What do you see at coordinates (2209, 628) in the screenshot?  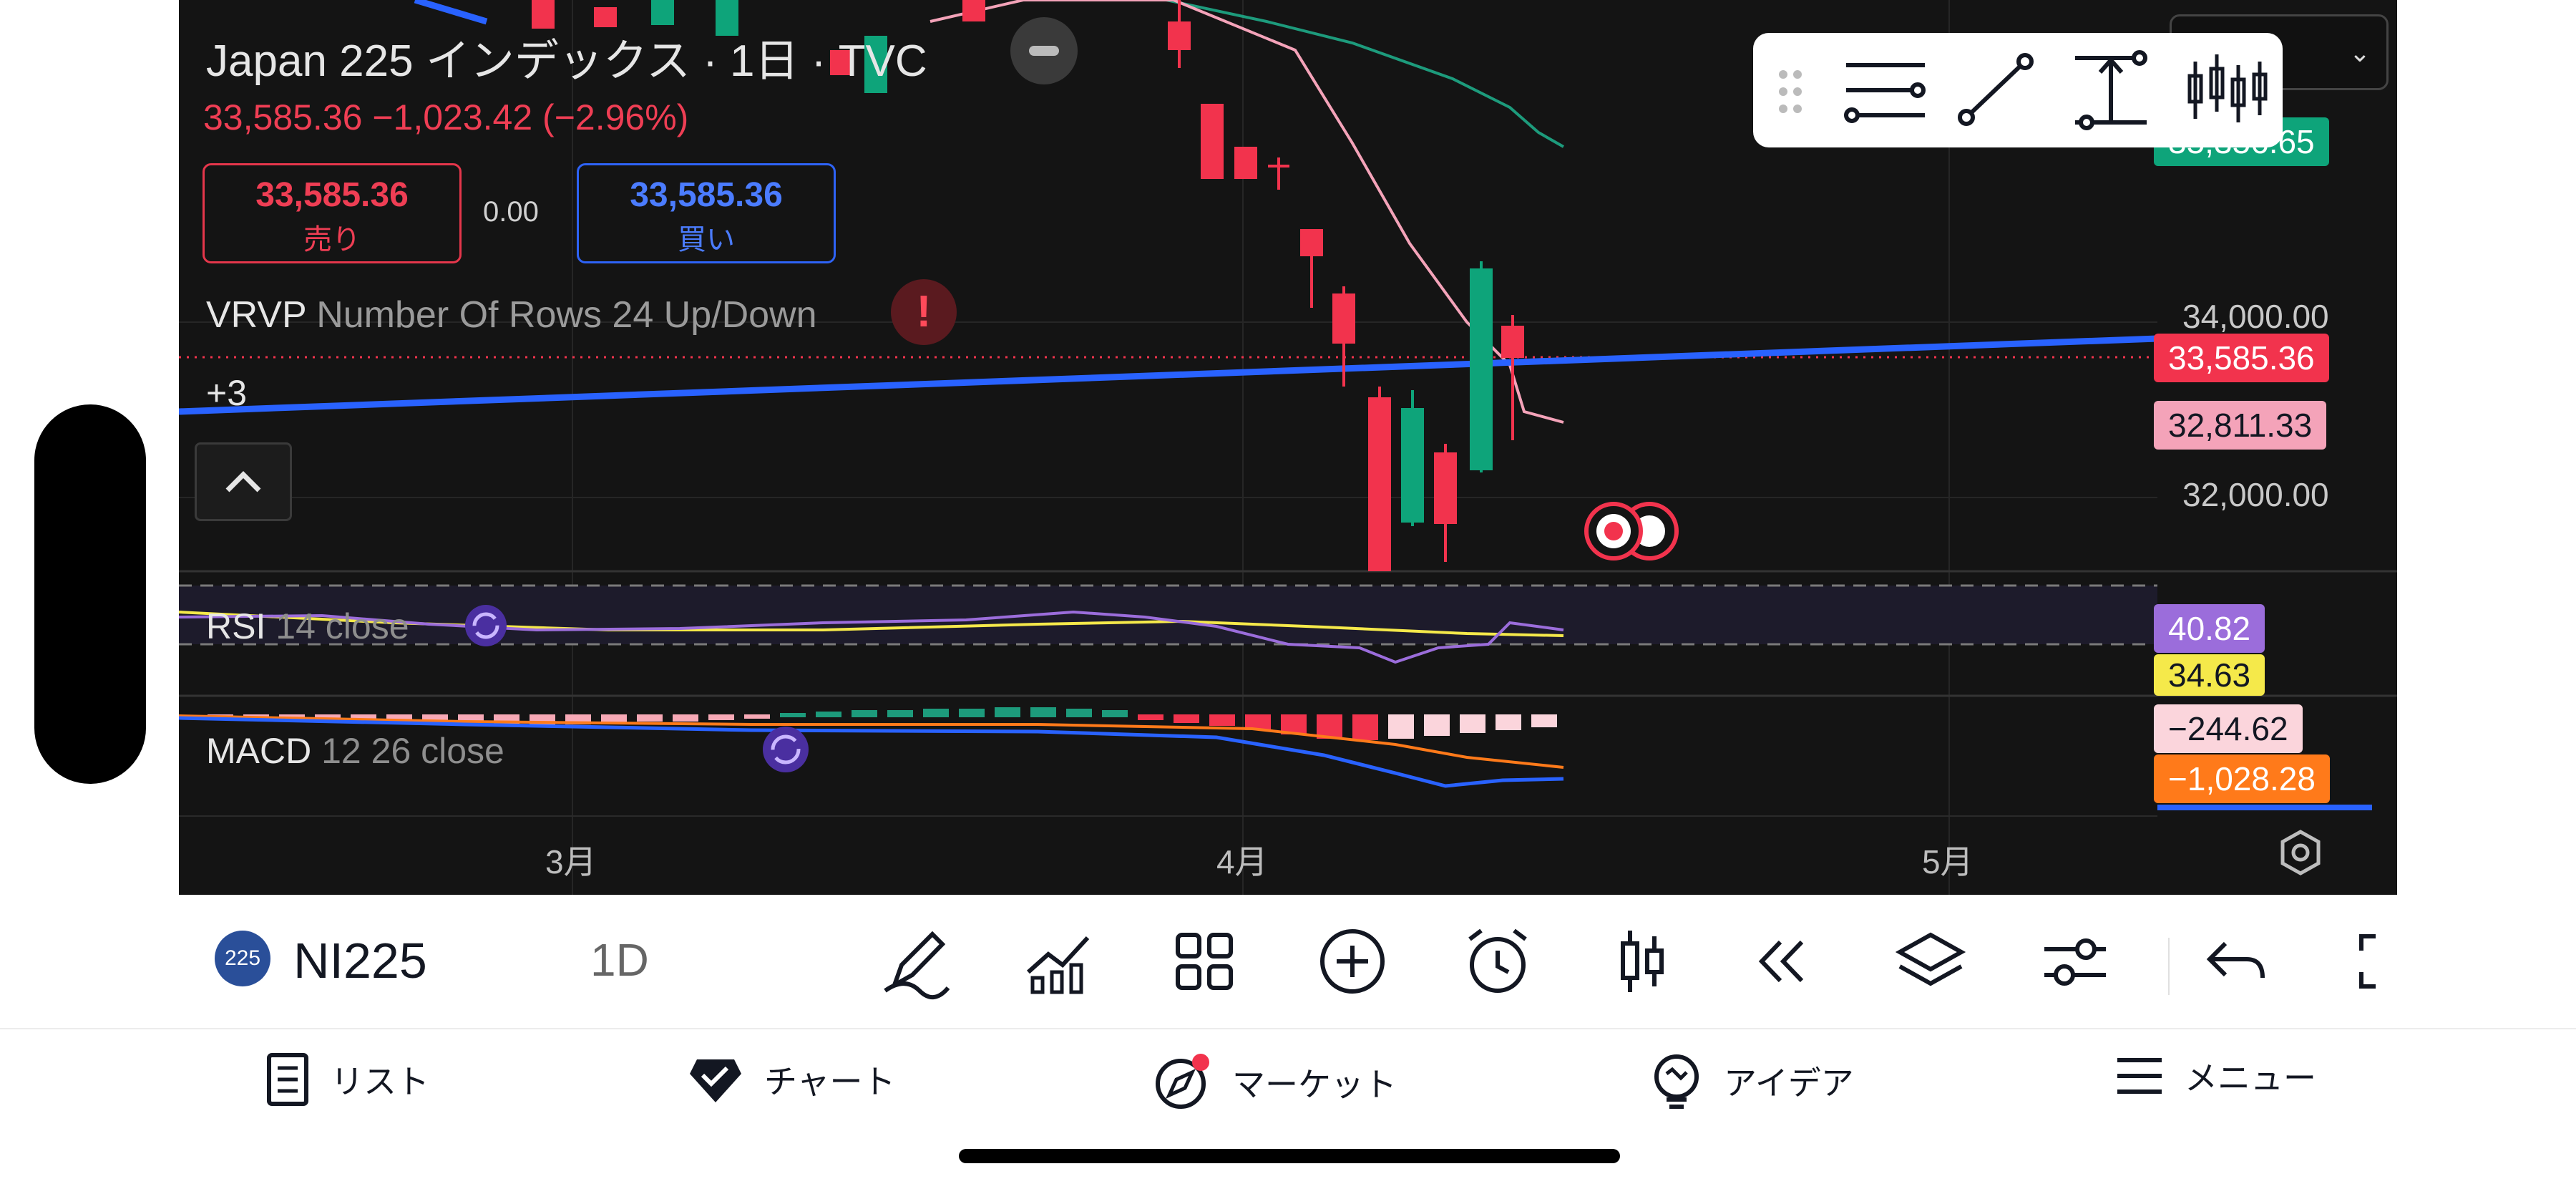 I see `rsi-value-label: 40.82` at bounding box center [2209, 628].